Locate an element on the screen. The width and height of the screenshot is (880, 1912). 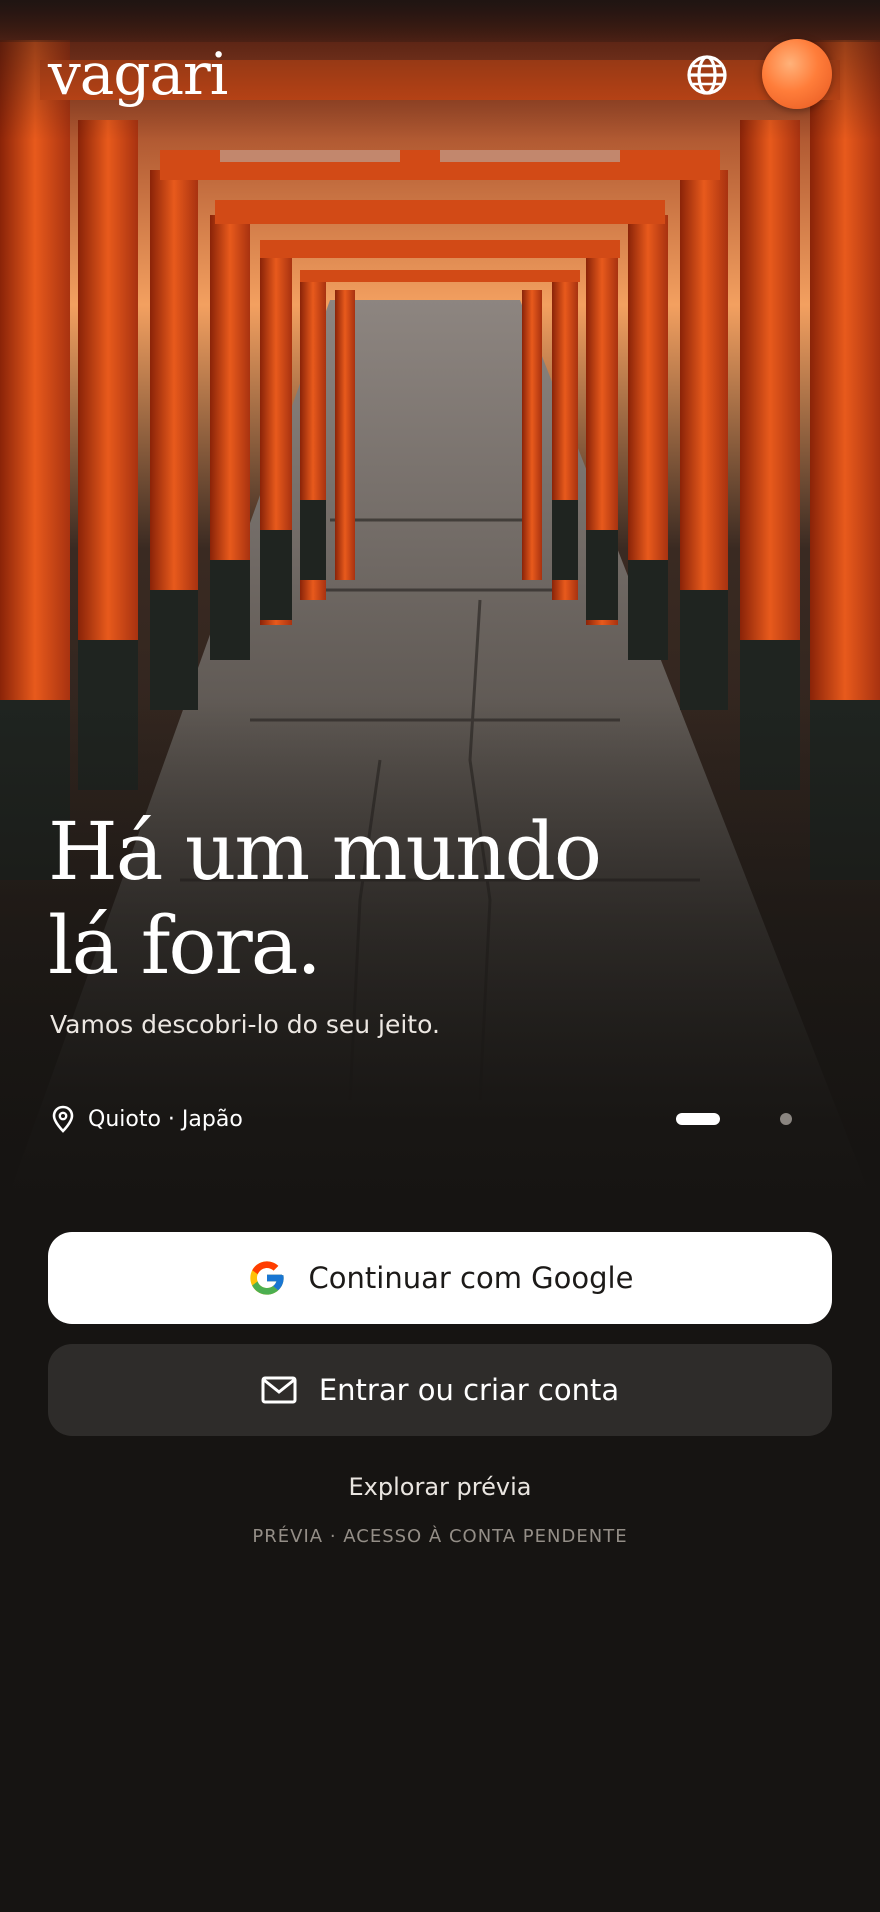
explore-preview-link: Explorar prévia is located at coordinates (440, 1487).